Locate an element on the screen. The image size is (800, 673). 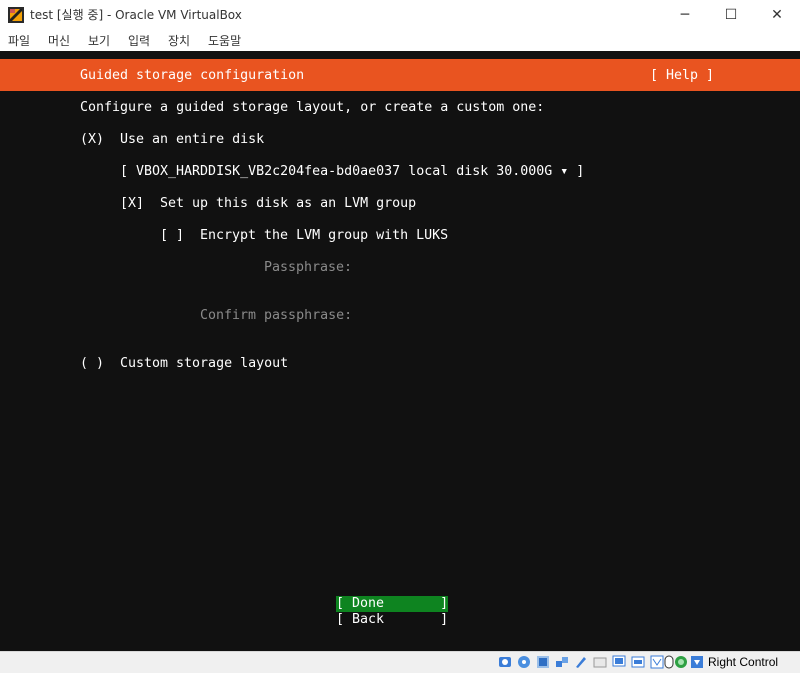
status-bar: Right Control is located at coordinates (400, 662).